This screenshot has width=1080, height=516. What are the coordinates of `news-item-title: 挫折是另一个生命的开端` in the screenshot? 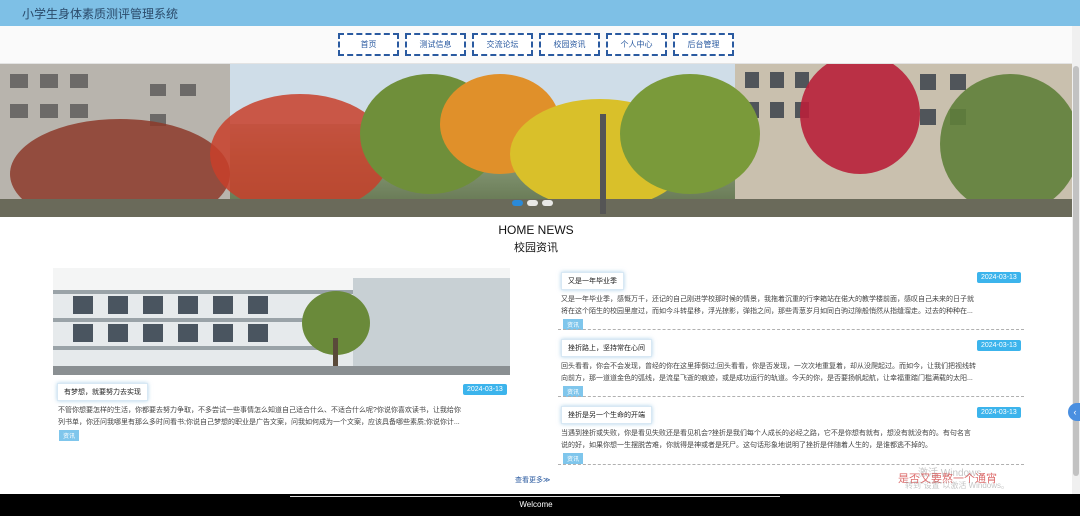 It's located at (606, 415).